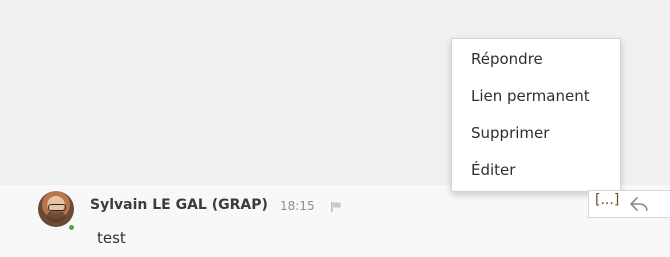 The image size is (670, 257). Describe the element at coordinates (336, 207) in the screenshot. I see `flag-icon` at that location.